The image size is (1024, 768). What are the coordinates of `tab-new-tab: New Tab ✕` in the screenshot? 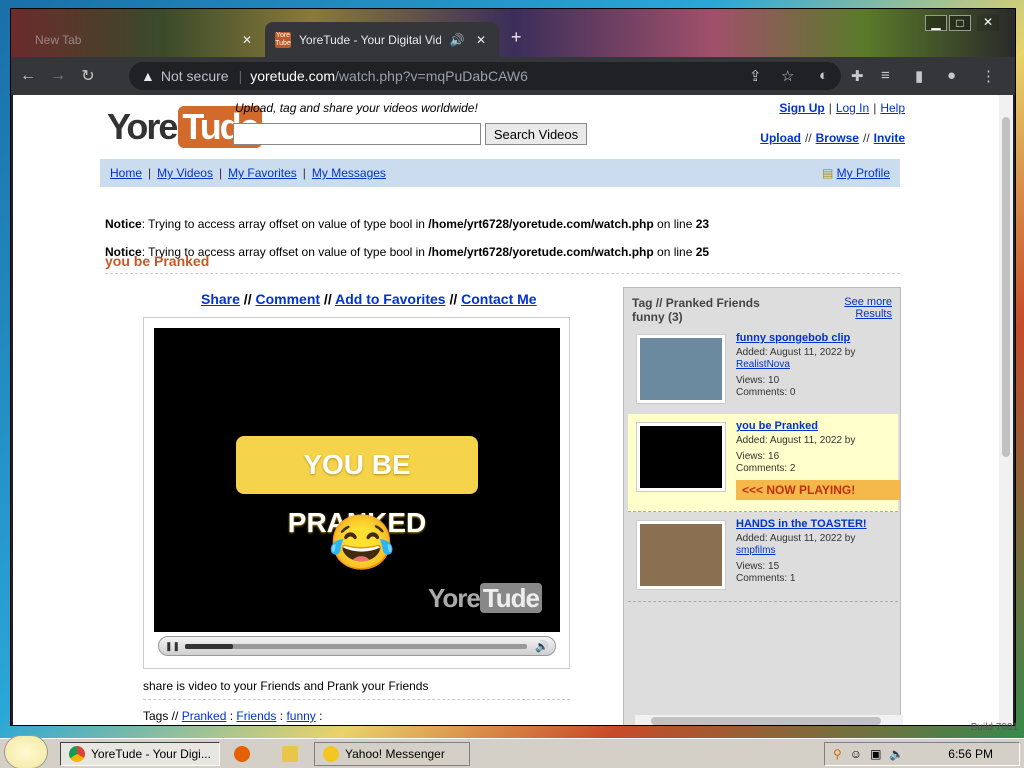 It's located at (145, 39).